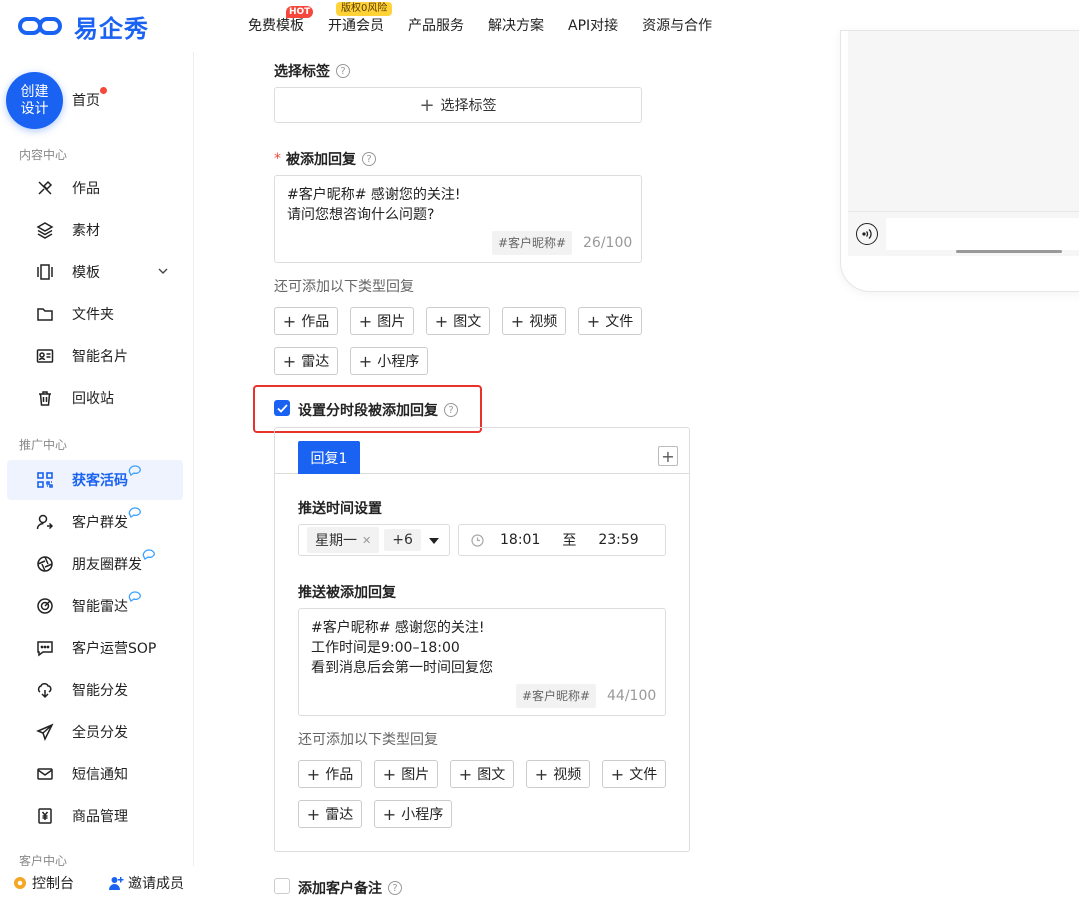  What do you see at coordinates (325, 159) in the screenshot?
I see `reply-field-label: * 被添加回复 ?` at bounding box center [325, 159].